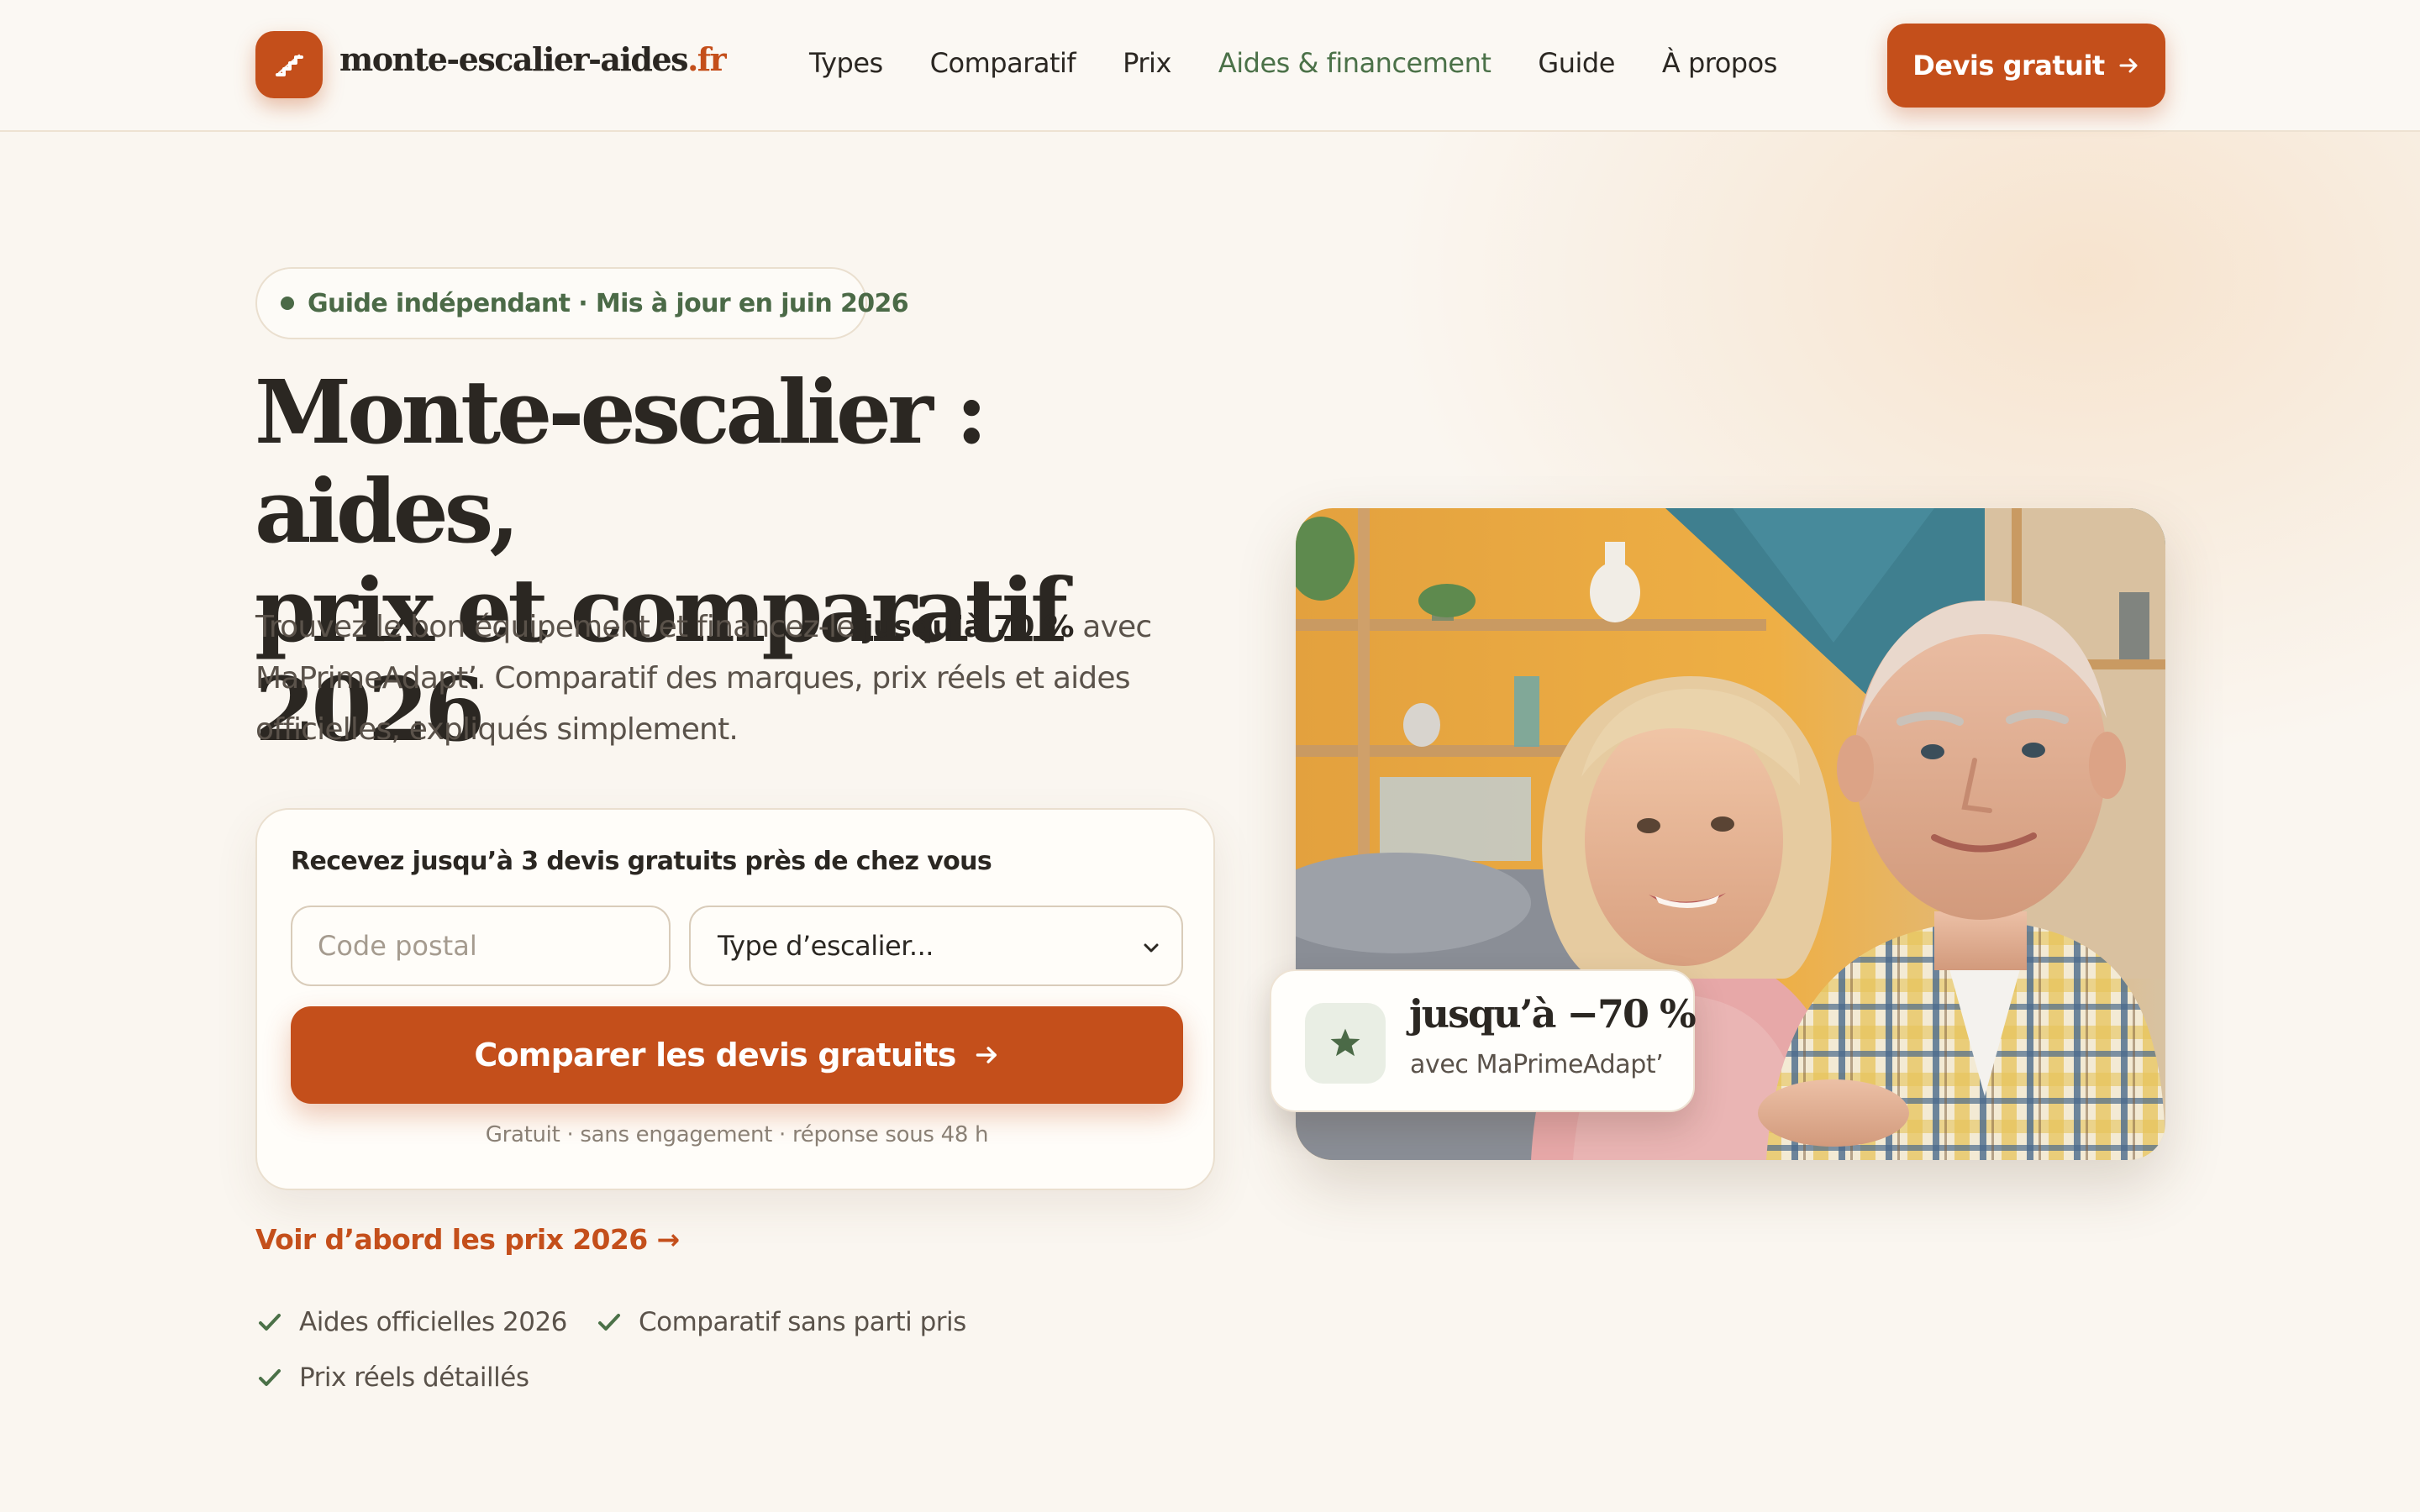 The width and height of the screenshot is (2420, 1512). I want to click on savings-label: avec MaPrimeAdapt’, so click(1537, 1064).